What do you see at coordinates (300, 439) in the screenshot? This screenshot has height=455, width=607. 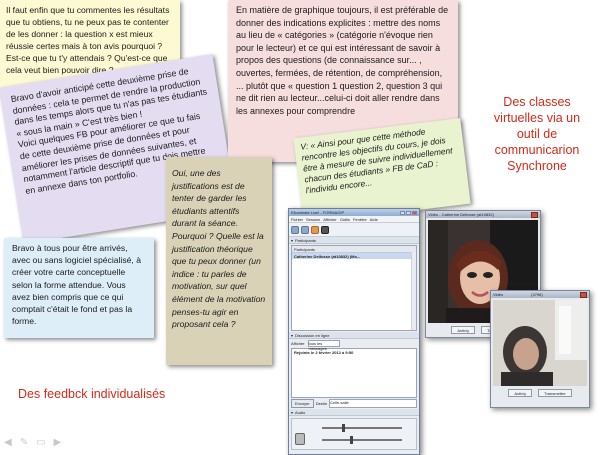 I see `microphone-icon` at bounding box center [300, 439].